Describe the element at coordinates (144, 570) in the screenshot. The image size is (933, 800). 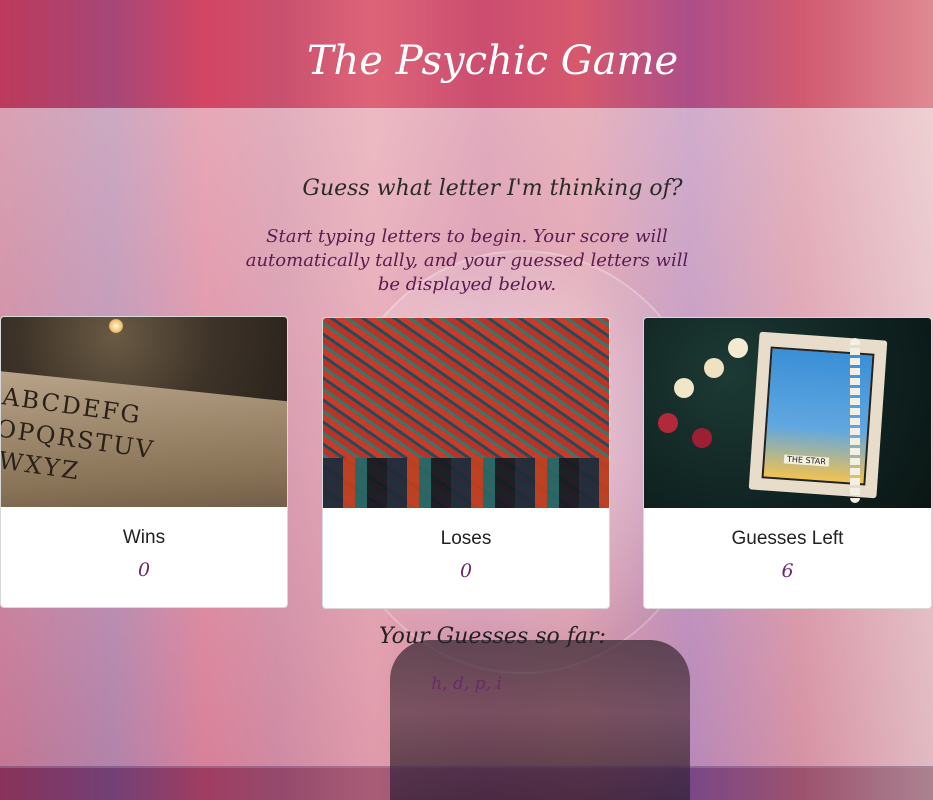
I see `wins-value: 0` at that location.